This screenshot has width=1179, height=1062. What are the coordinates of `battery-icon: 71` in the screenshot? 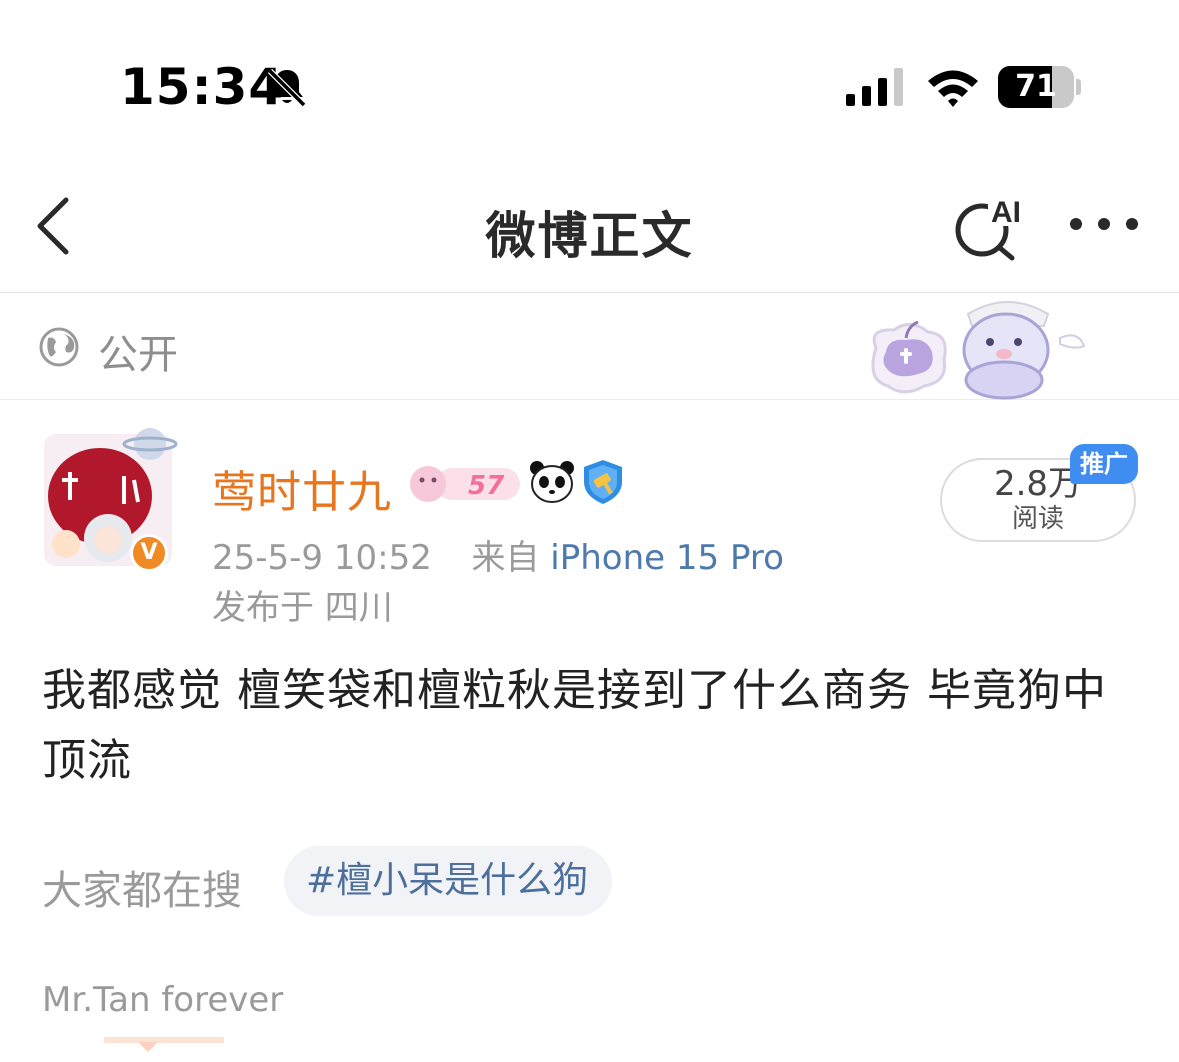 It's located at (1040, 87).